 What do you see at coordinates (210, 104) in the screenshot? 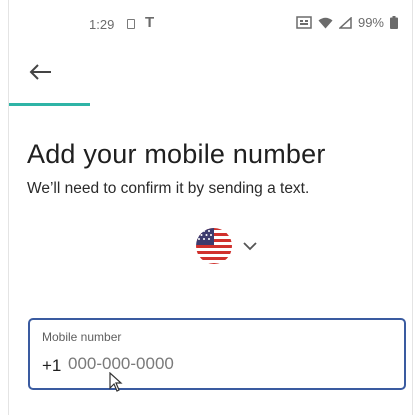
I see `progress-bar` at bounding box center [210, 104].